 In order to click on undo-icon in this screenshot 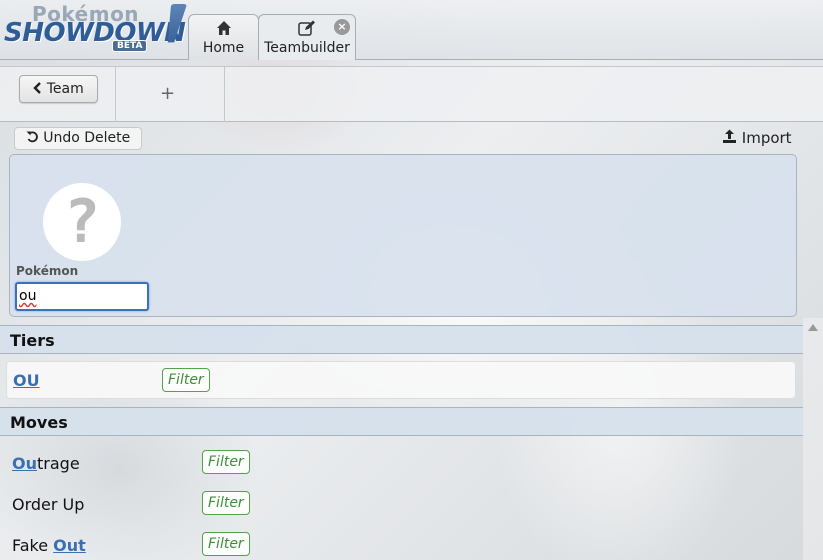, I will do `click(34, 138)`.